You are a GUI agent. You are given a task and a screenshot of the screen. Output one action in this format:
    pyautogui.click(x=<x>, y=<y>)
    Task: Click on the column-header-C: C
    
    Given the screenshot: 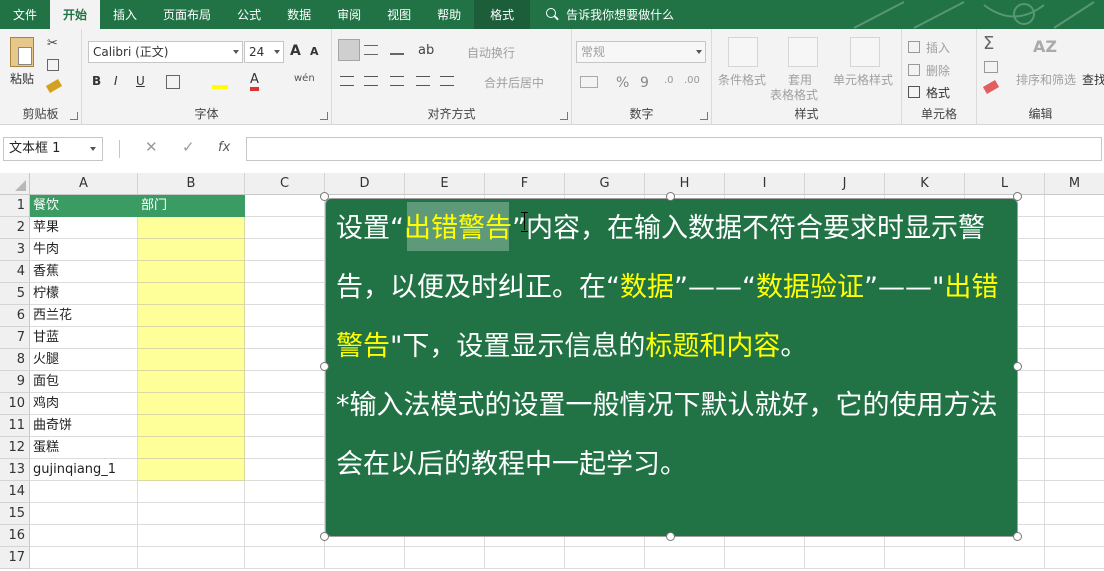 What is the action you would take?
    pyautogui.click(x=285, y=184)
    